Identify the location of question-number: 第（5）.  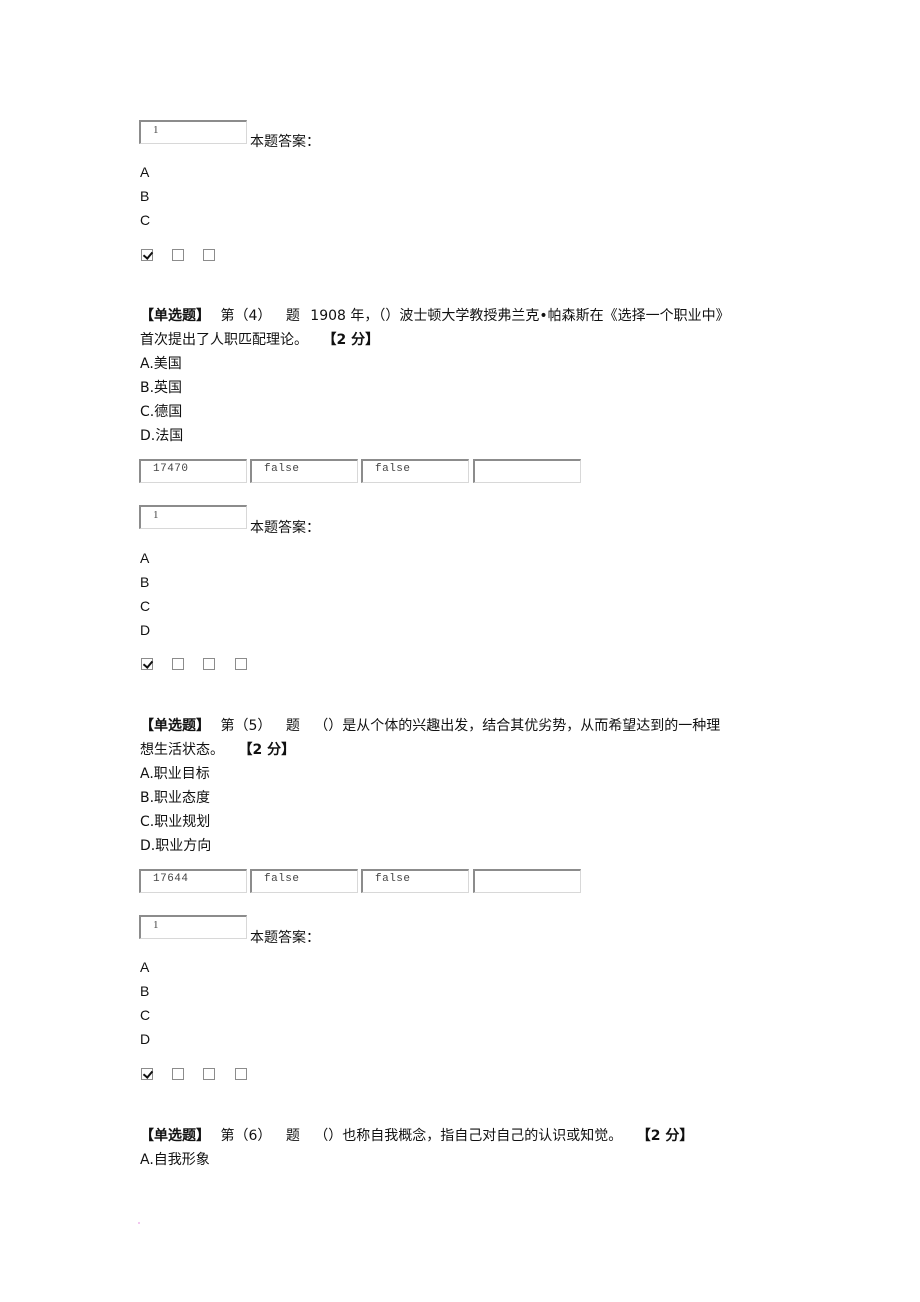
(246, 726).